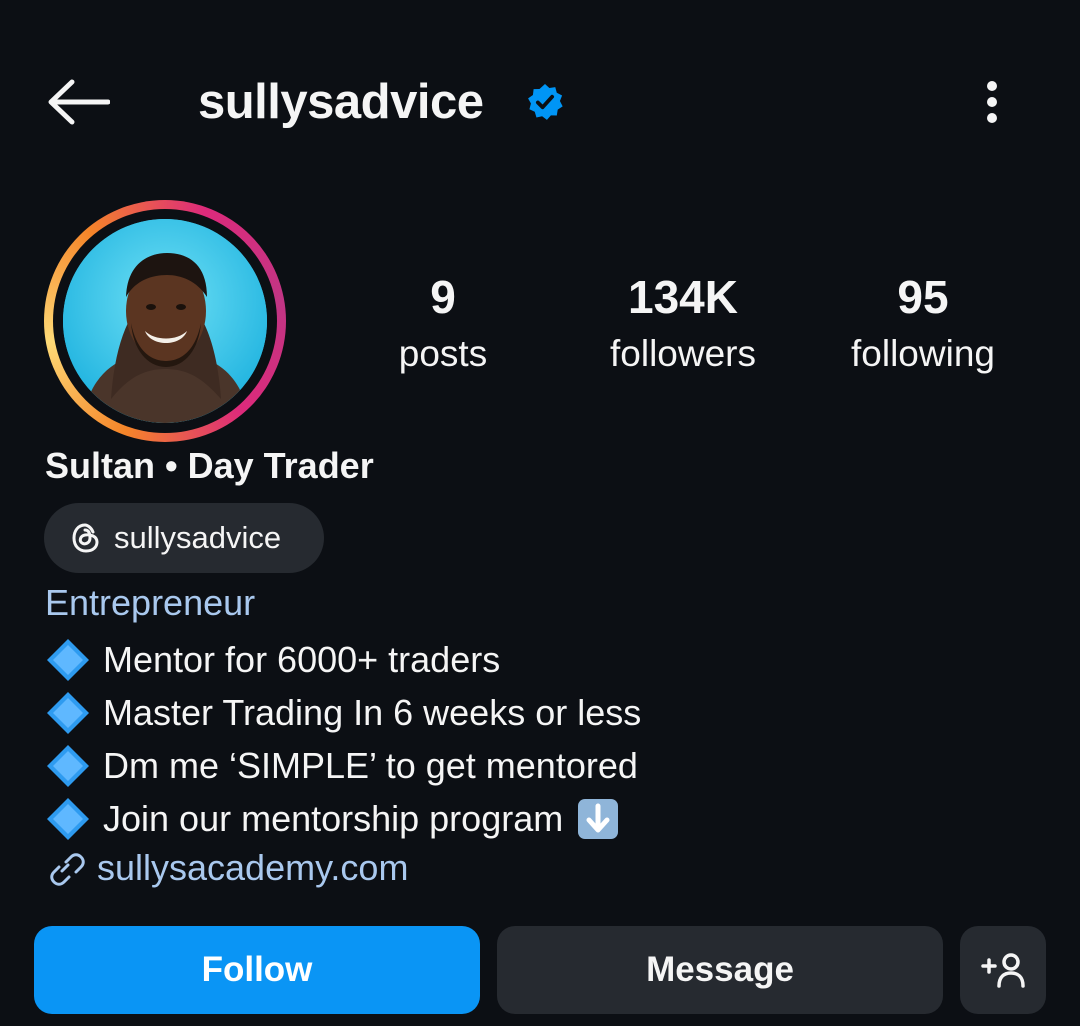  I want to click on profile-website-link: sullysacademy.com, so click(226, 868).